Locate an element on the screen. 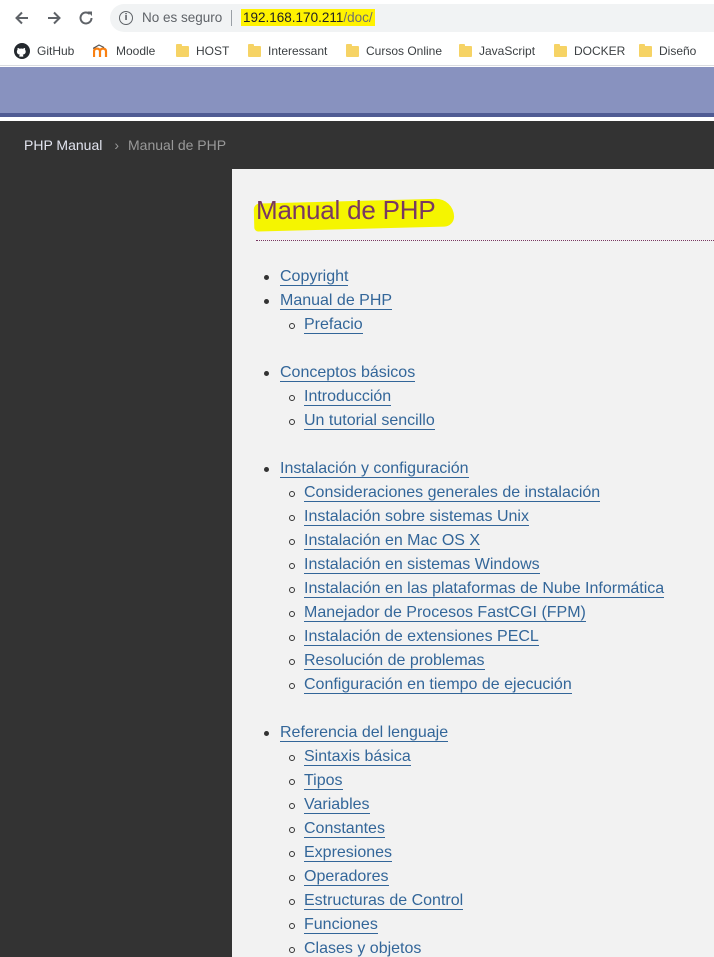 The image size is (714, 957). toc-sublink: Consideraciones generales de instalación is located at coordinates (452, 493).